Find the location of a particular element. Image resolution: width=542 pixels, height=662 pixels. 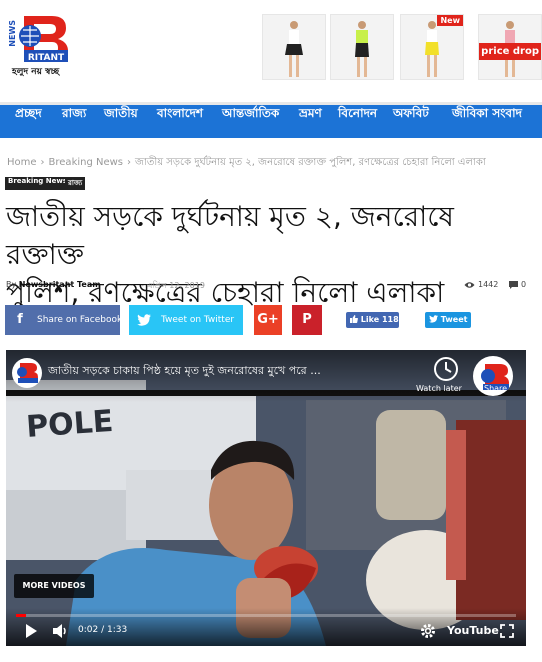

nav-item-bangladesh: বাংলাদেশ is located at coordinates (180, 121).